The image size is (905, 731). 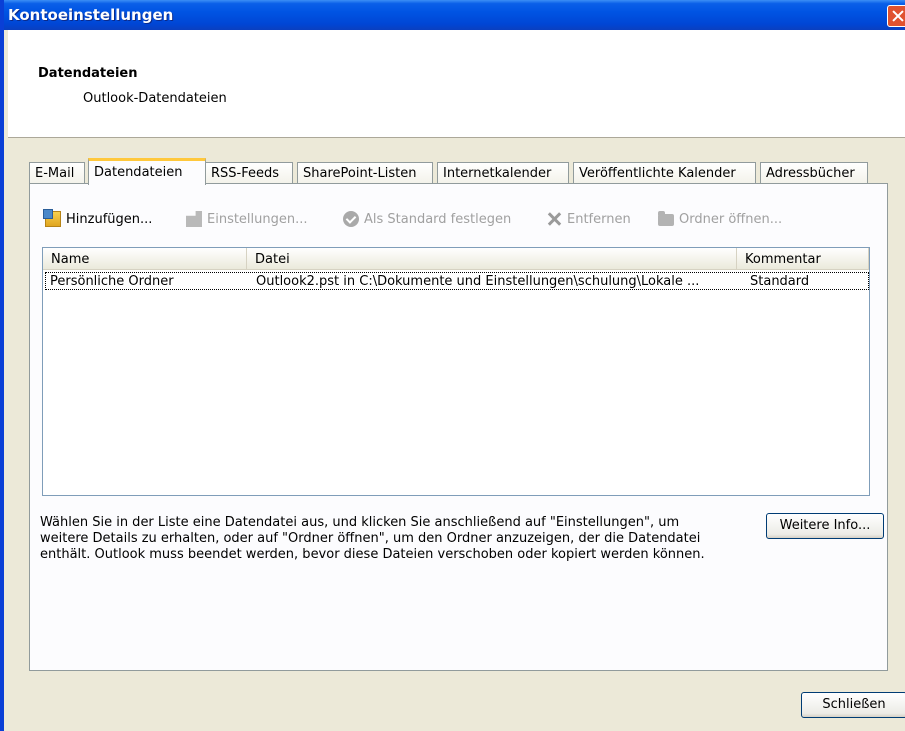 I want to click on row-name: Persönliche Ordner, so click(x=112, y=281).